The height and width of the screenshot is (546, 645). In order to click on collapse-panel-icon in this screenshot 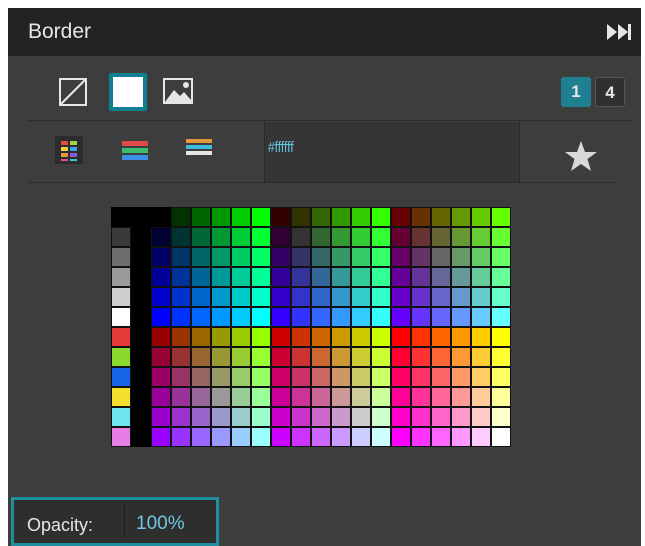, I will do `click(619, 32)`.